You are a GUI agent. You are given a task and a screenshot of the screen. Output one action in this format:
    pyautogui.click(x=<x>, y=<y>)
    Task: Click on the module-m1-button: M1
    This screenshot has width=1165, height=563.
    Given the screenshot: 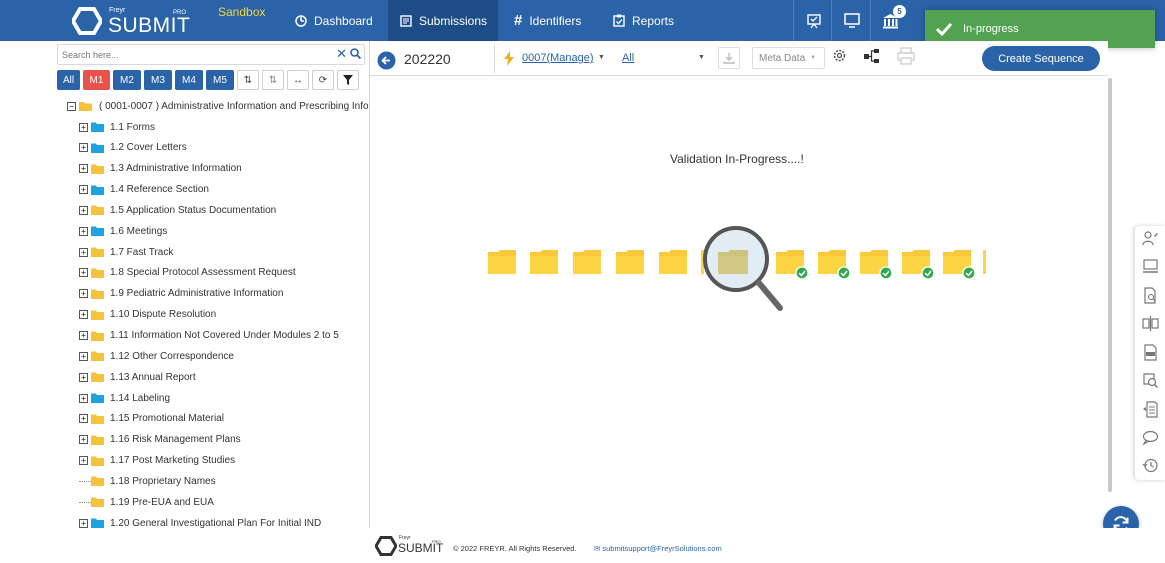 What is the action you would take?
    pyautogui.click(x=96, y=80)
    